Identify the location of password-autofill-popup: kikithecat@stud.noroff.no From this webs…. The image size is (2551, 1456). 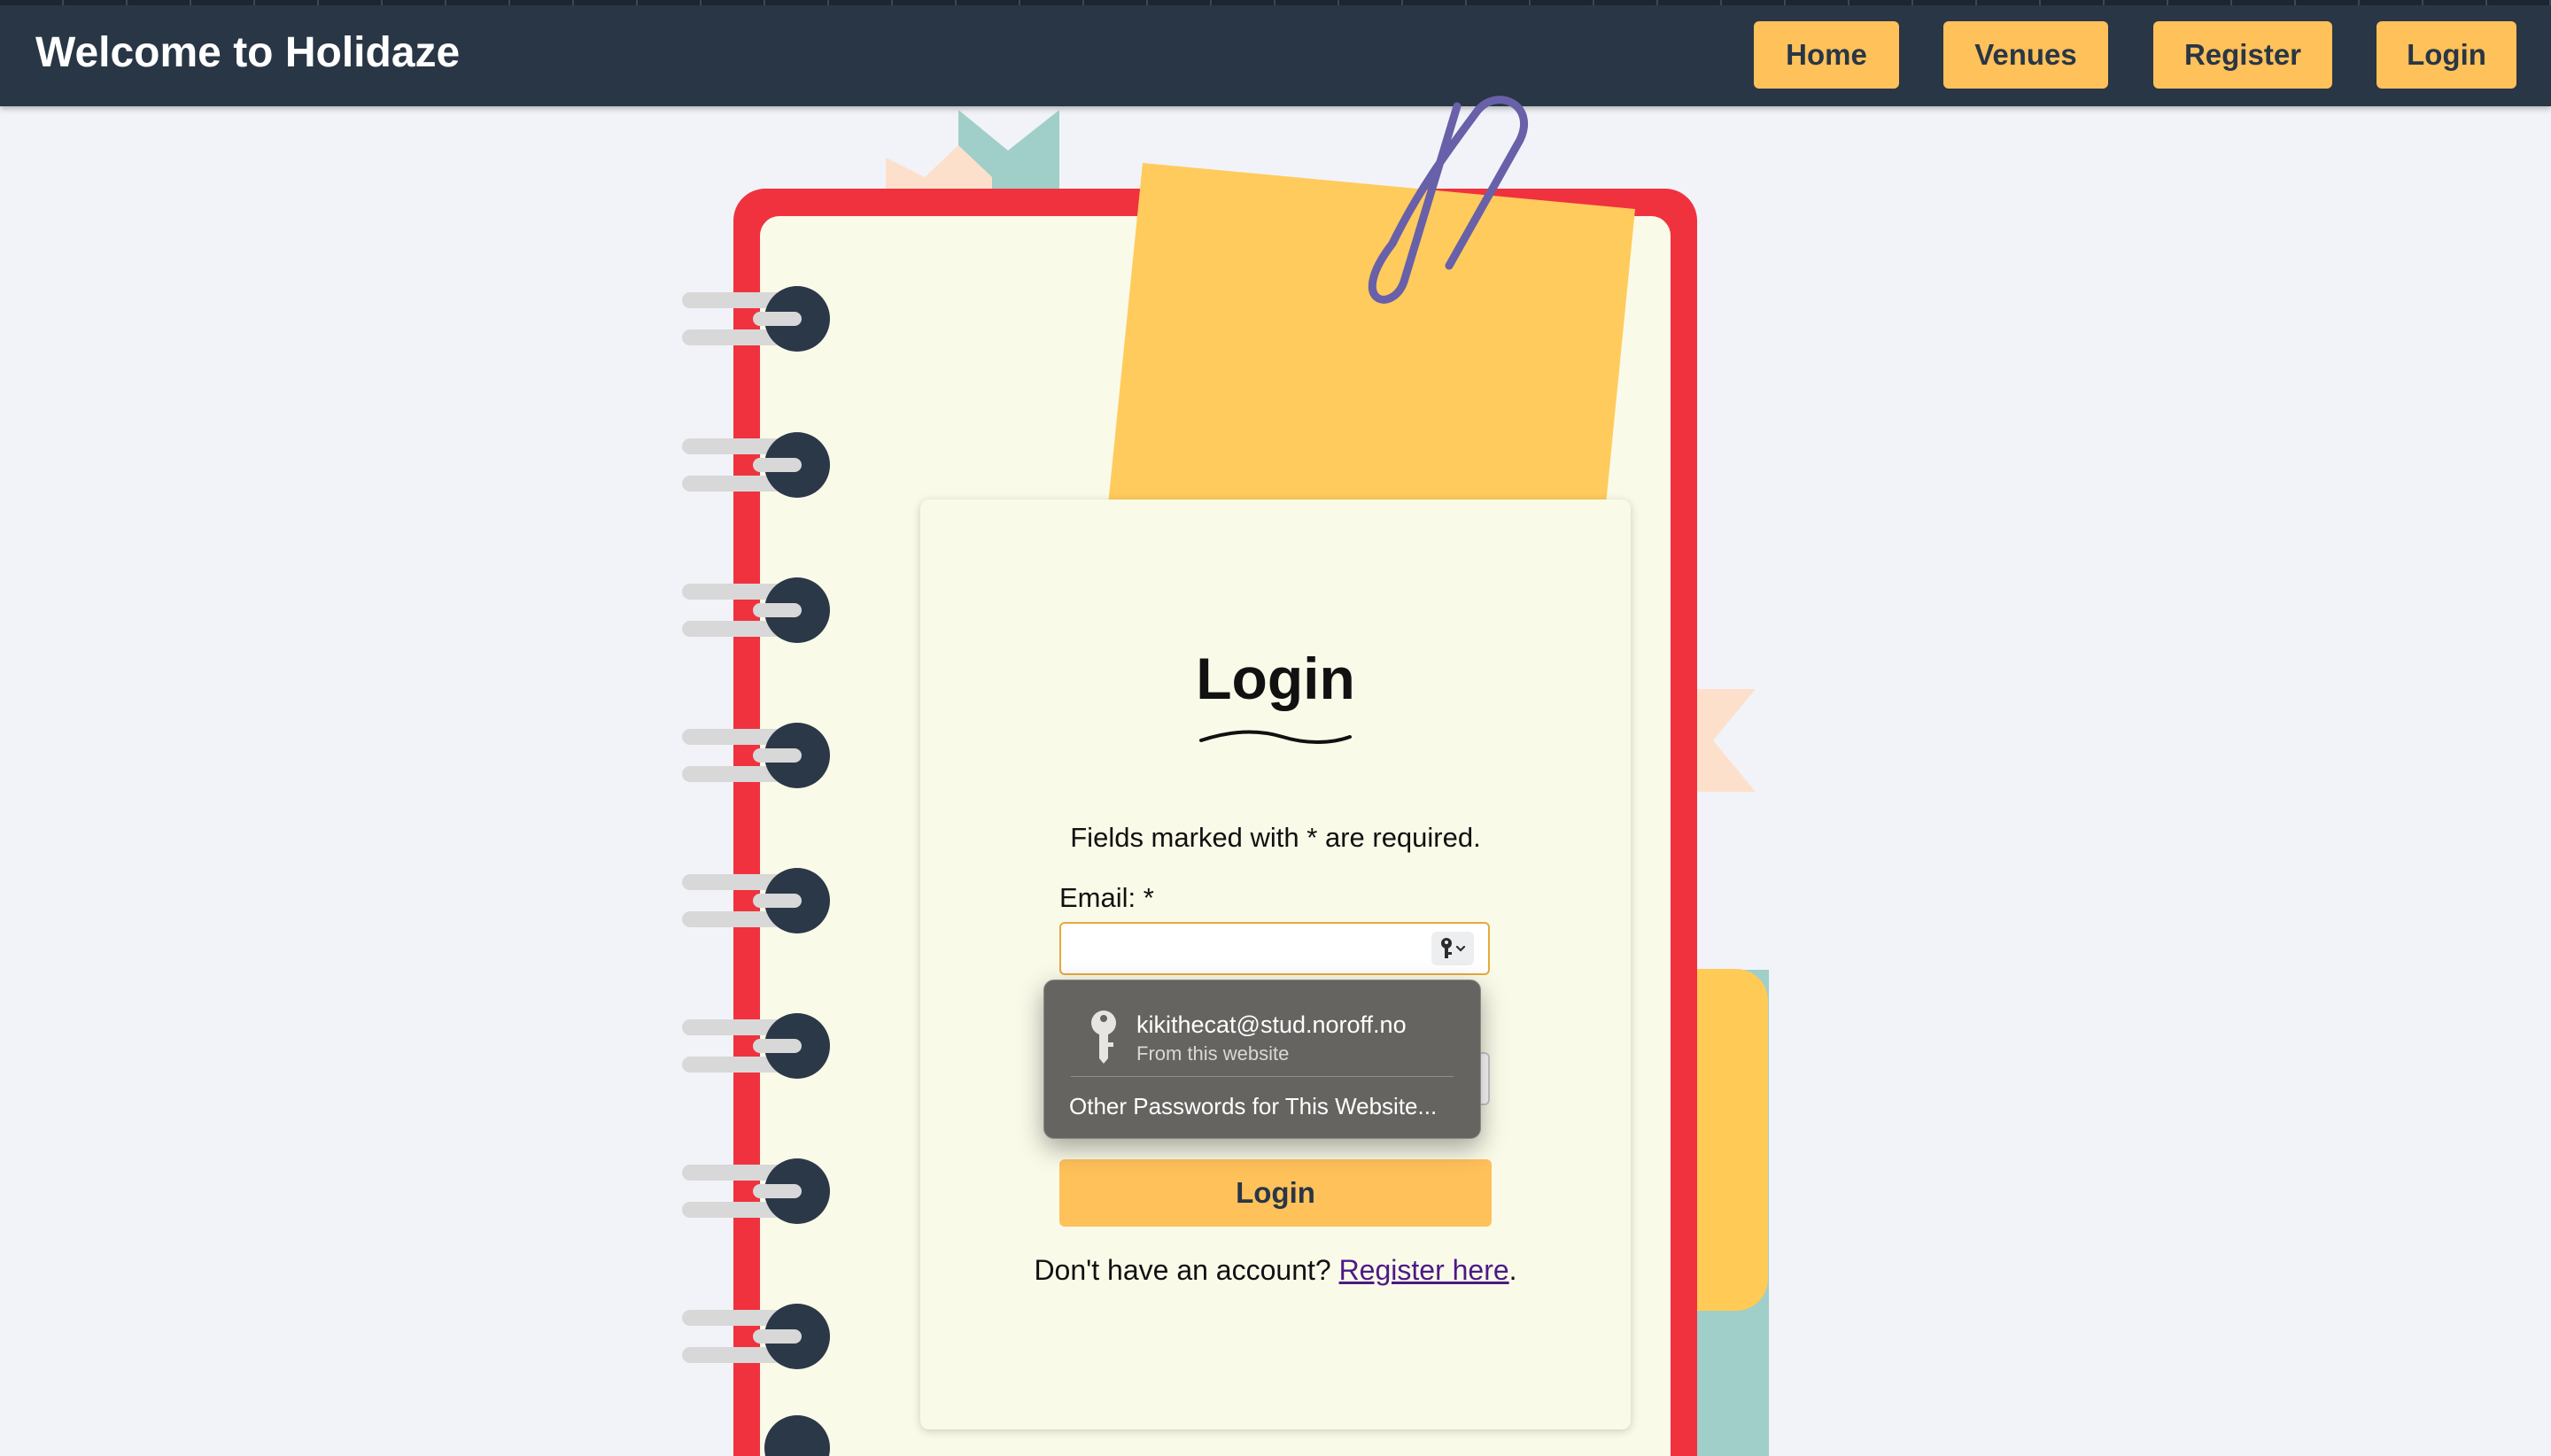
(1262, 1059).